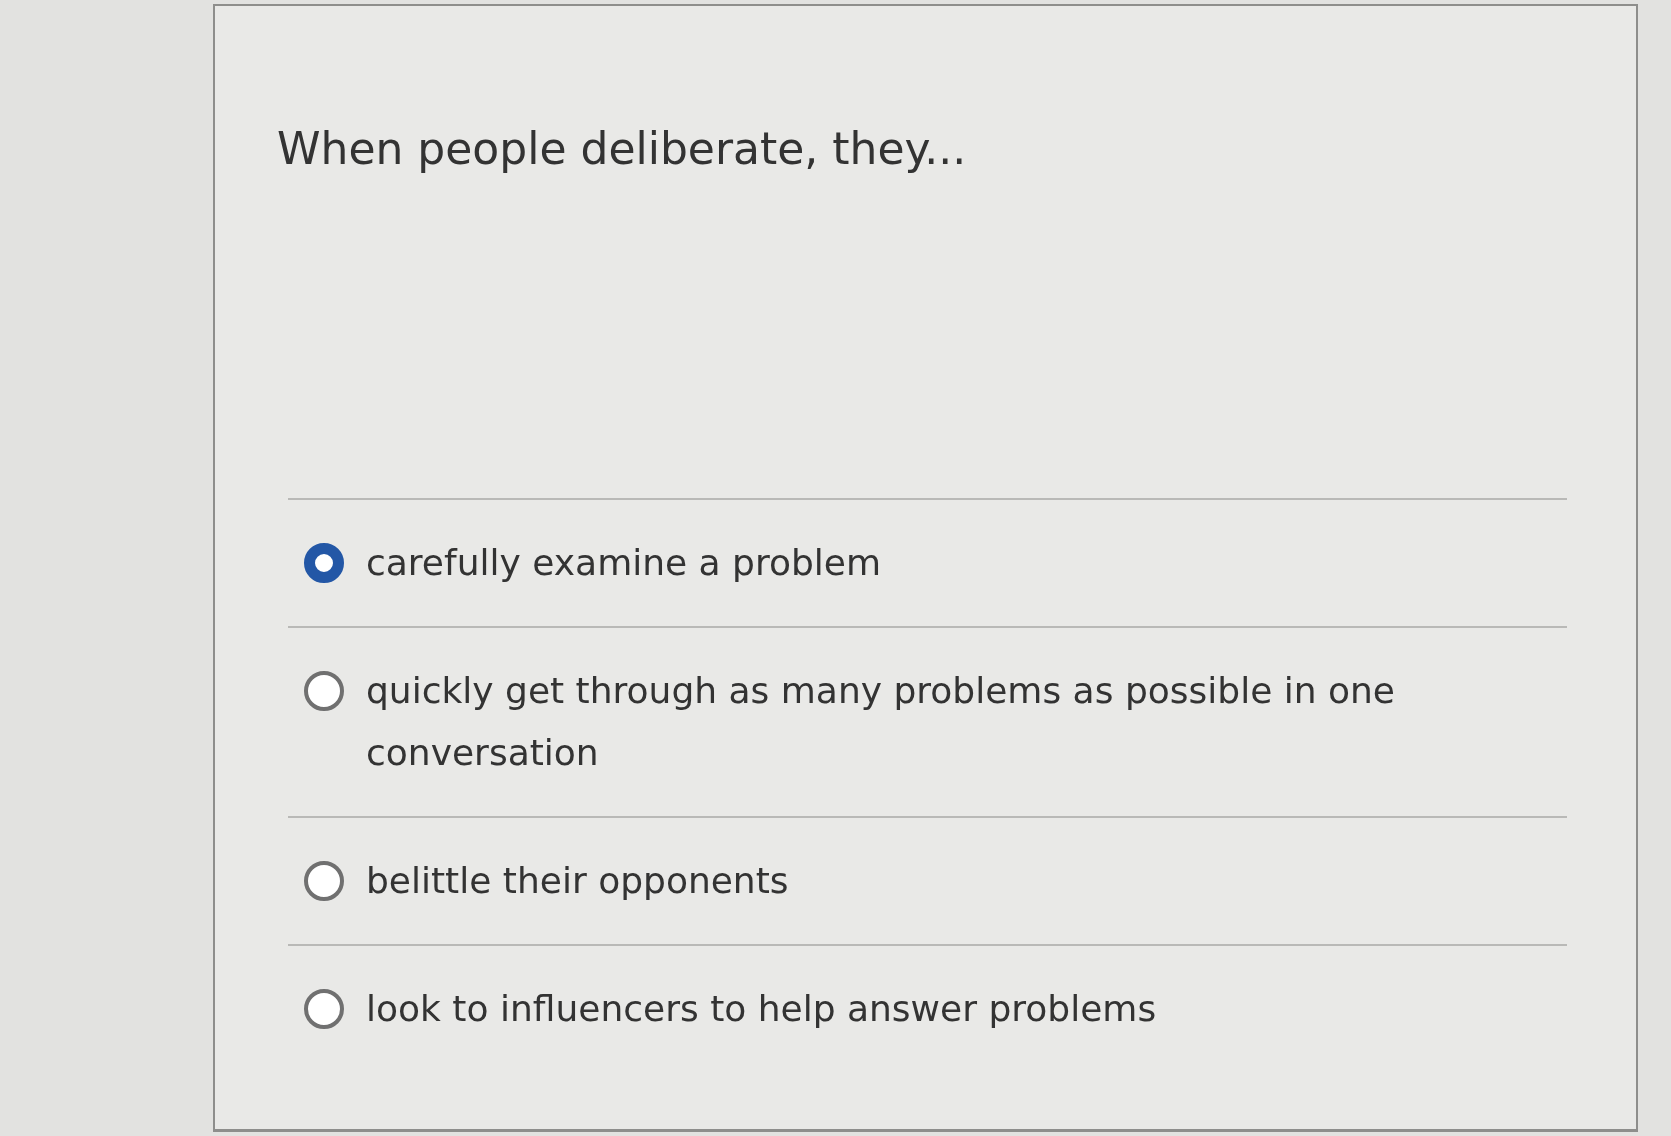  Describe the element at coordinates (761, 1009) in the screenshot. I see `option-label: look to influencers to help answer problems` at that location.